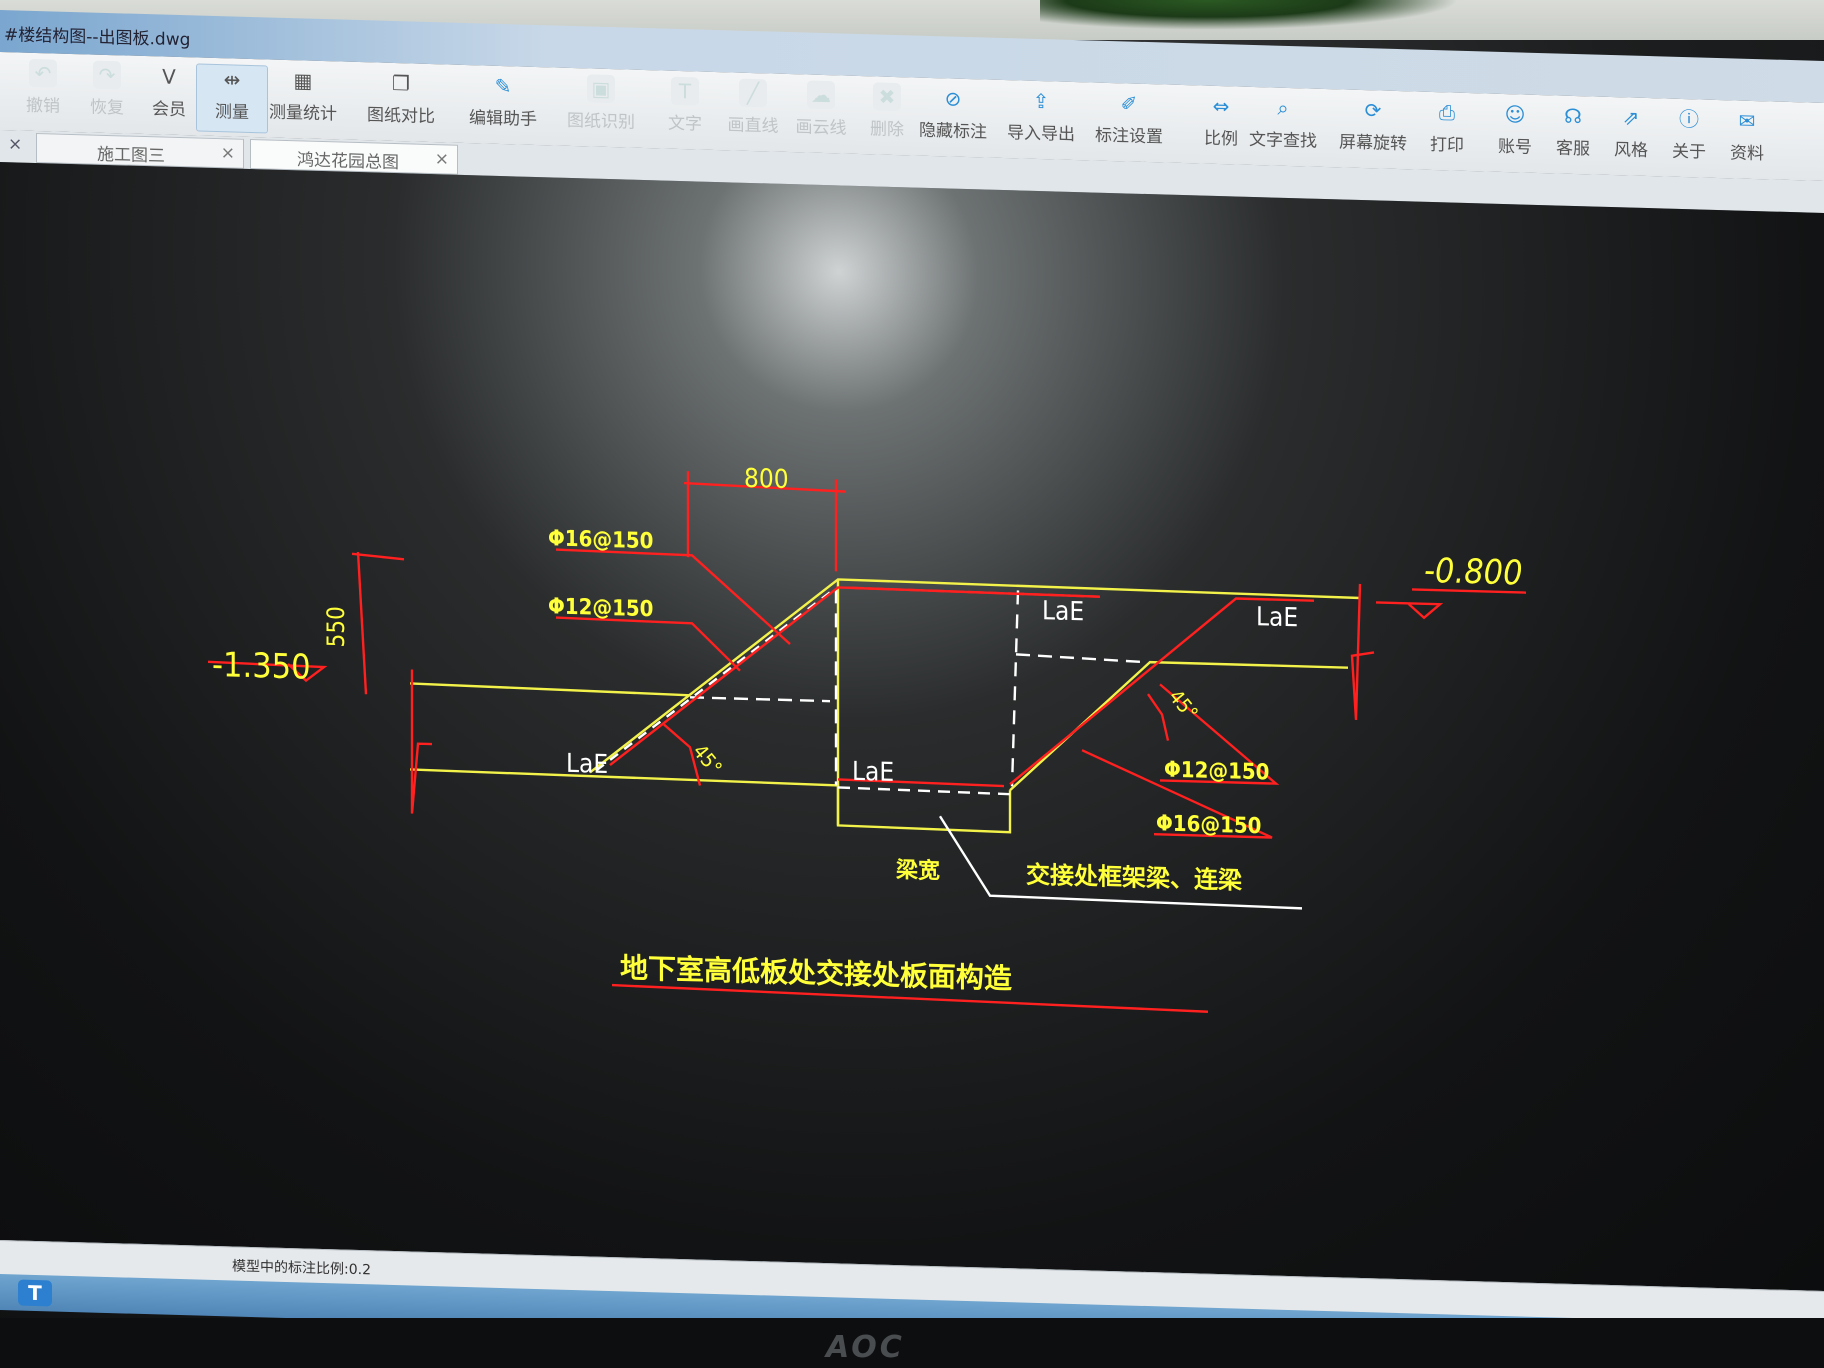 This screenshot has height=1368, width=1824. I want to click on rebar-top-left, so click(855, 676).